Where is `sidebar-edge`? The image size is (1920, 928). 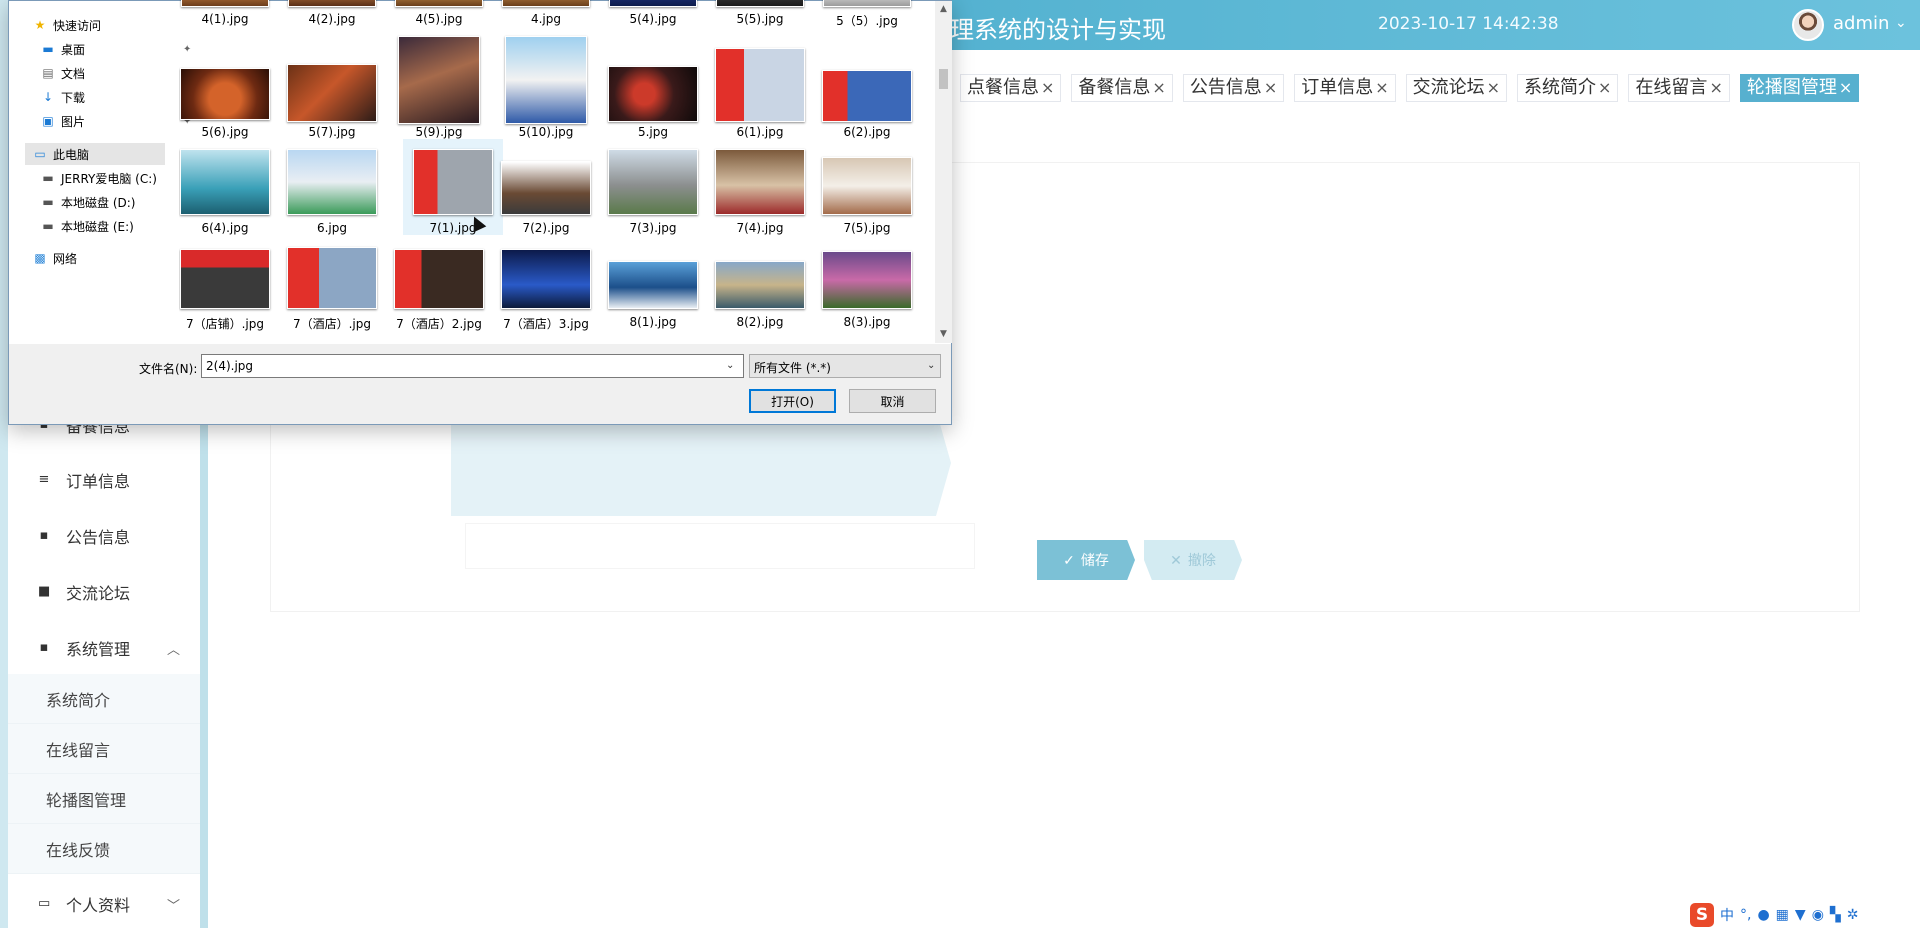
sidebar-edge is located at coordinates (4, 464).